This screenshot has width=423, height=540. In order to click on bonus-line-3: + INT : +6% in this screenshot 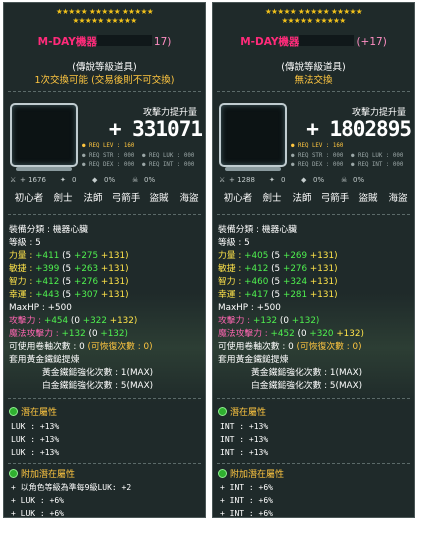, I will do `click(246, 513)`.